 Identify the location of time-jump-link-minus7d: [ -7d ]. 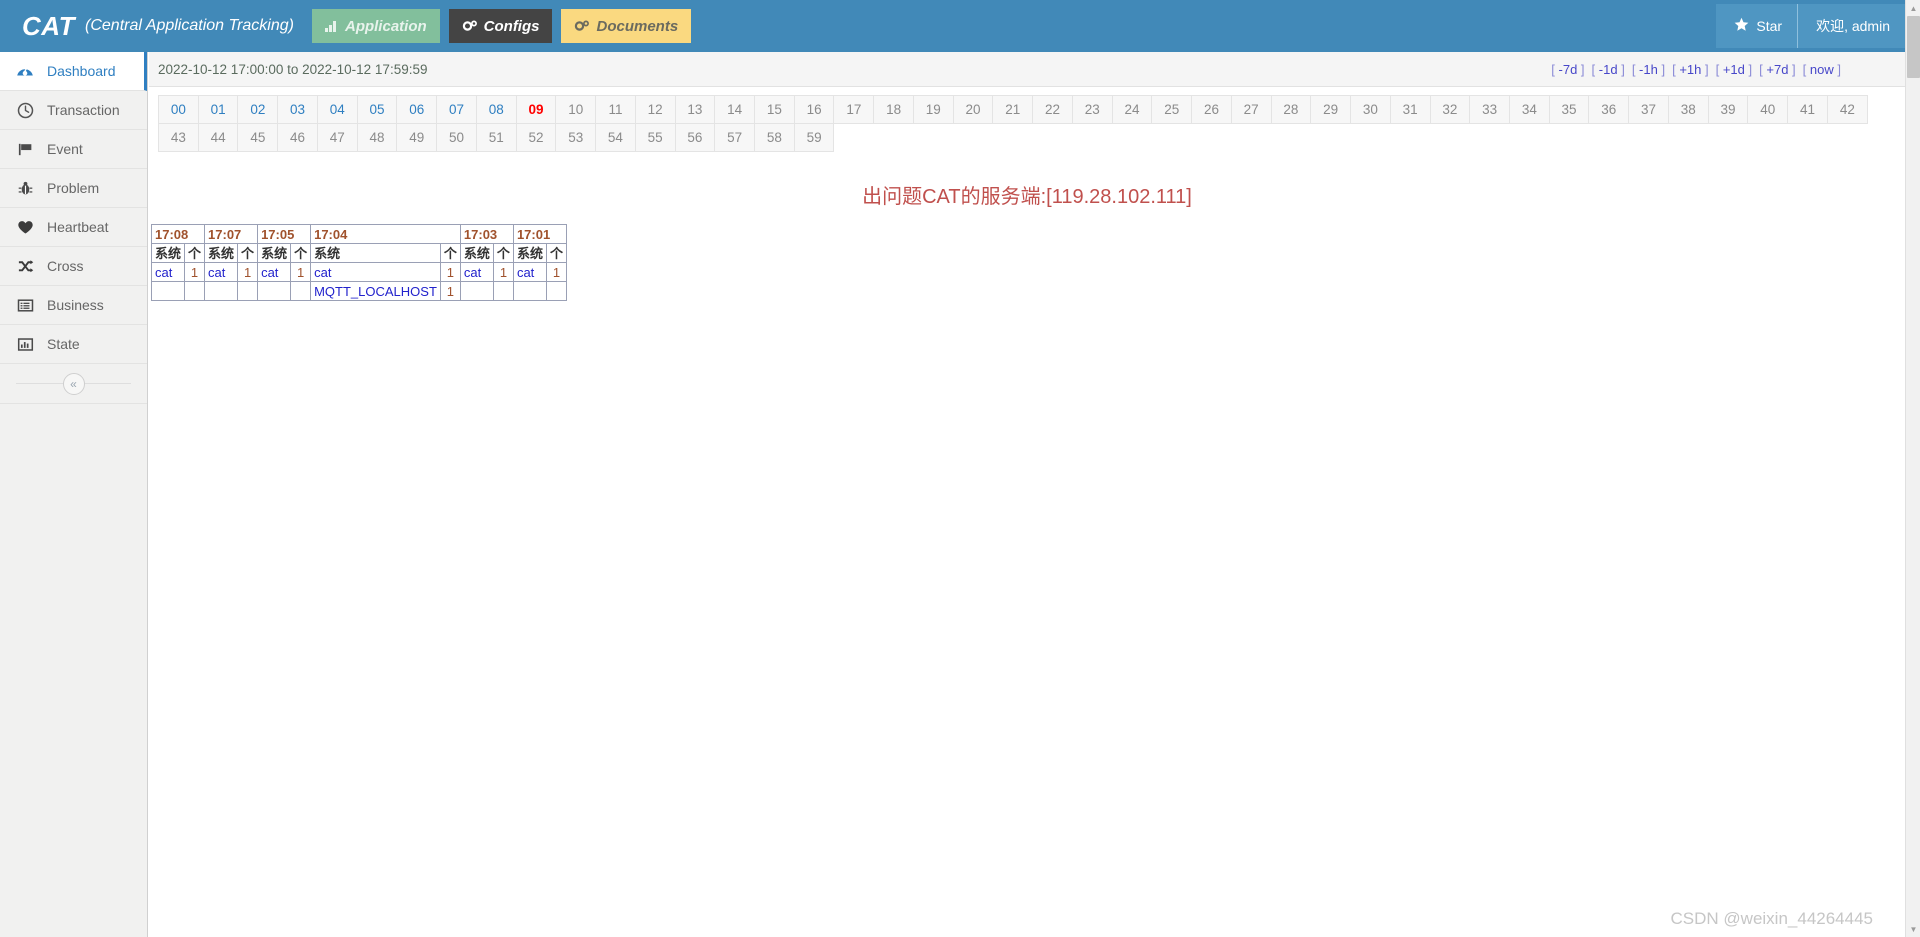
(1567, 69).